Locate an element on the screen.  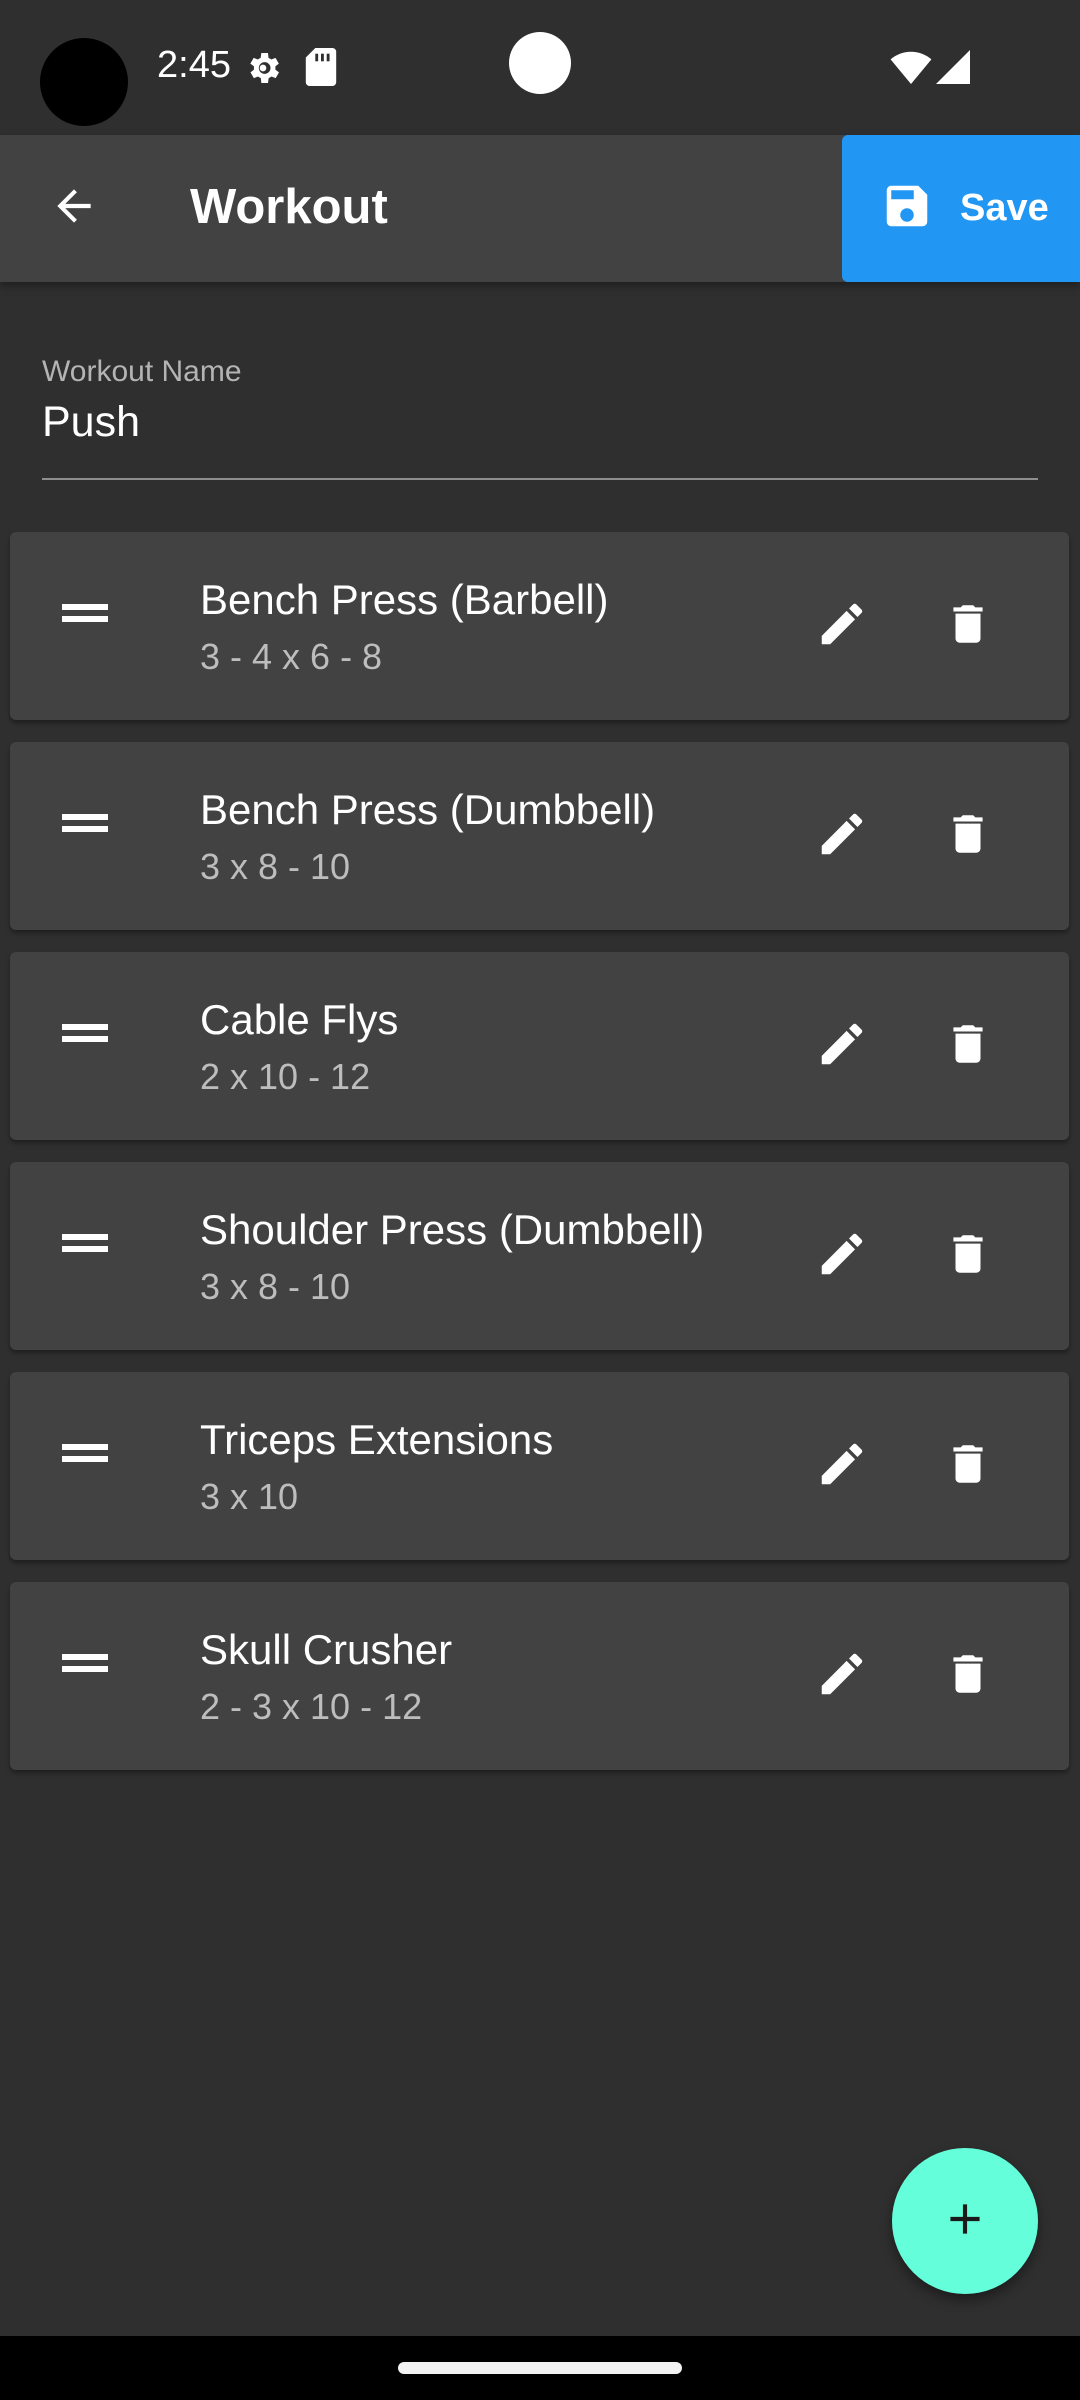
exercise-name: Bench Press (Dumbbell) is located at coordinates (428, 809).